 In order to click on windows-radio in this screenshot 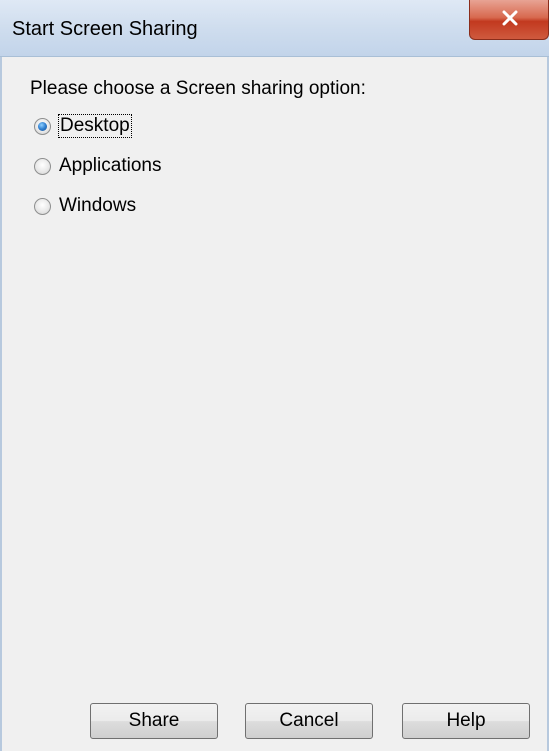, I will do `click(42, 206)`.